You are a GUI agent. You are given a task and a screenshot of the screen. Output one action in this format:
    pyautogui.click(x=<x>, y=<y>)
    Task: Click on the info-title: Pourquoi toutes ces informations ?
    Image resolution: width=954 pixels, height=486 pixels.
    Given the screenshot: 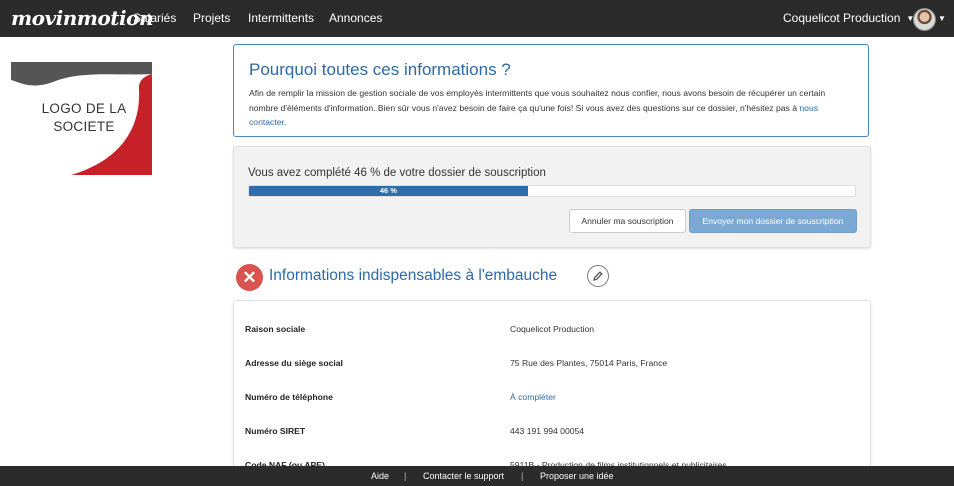 What is the action you would take?
    pyautogui.click(x=380, y=69)
    